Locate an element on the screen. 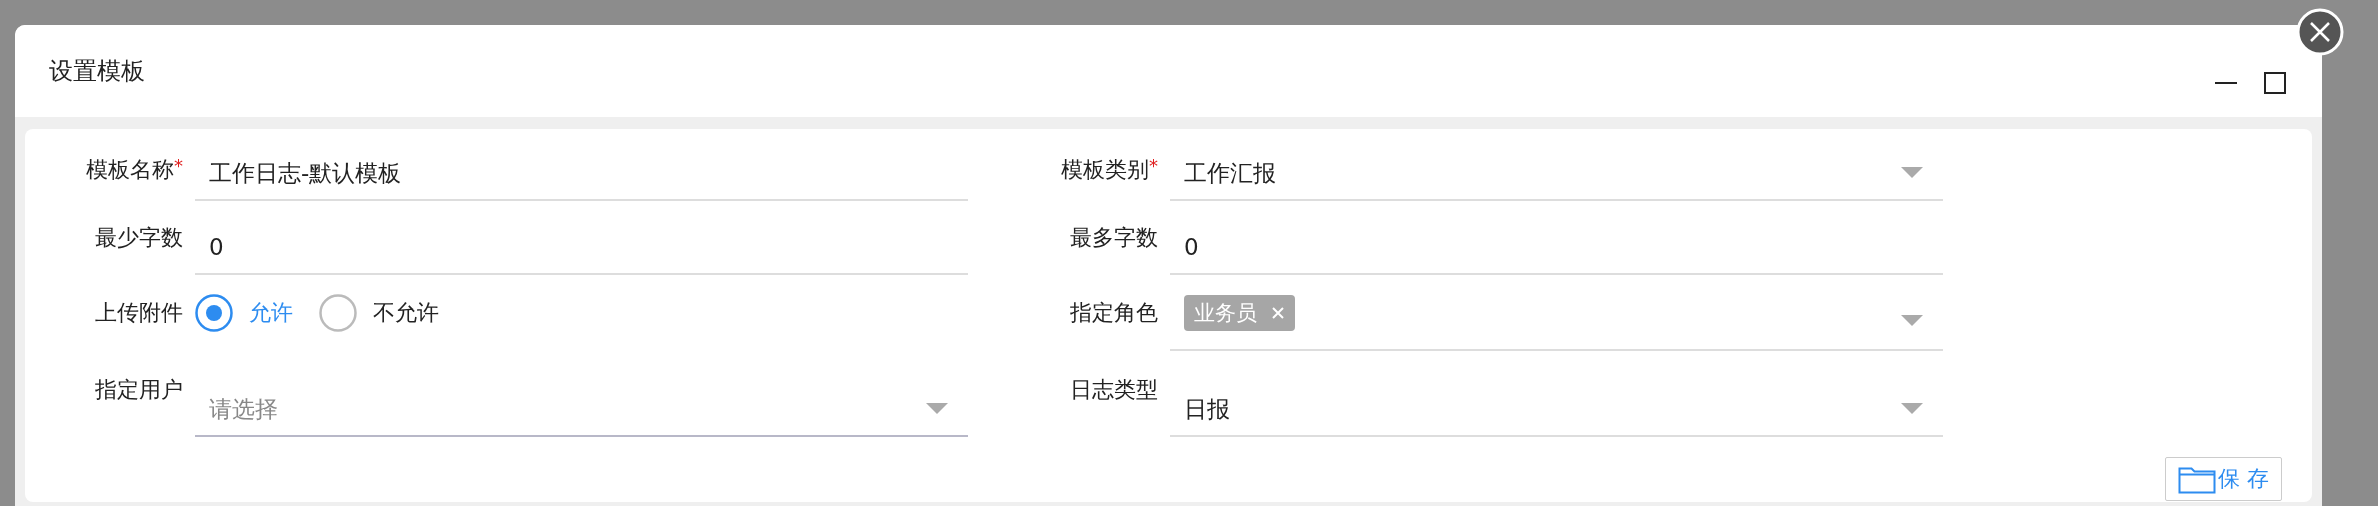 The image size is (2378, 506). close-icon is located at coordinates (2320, 32).